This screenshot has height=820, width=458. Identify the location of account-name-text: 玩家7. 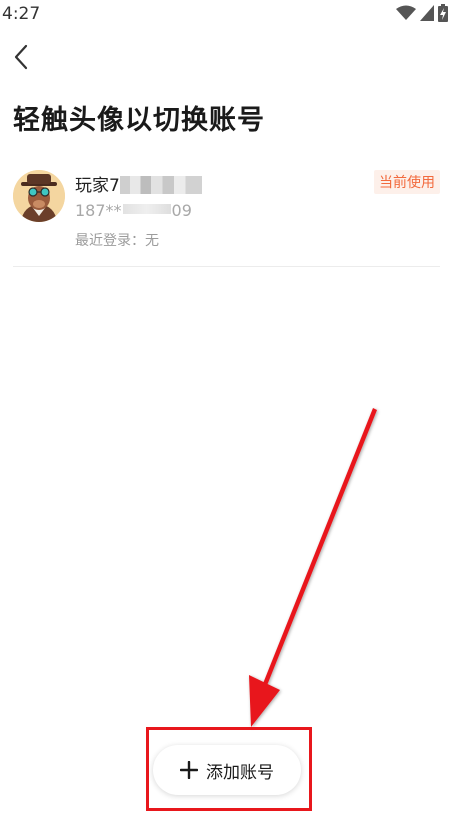
(97, 186).